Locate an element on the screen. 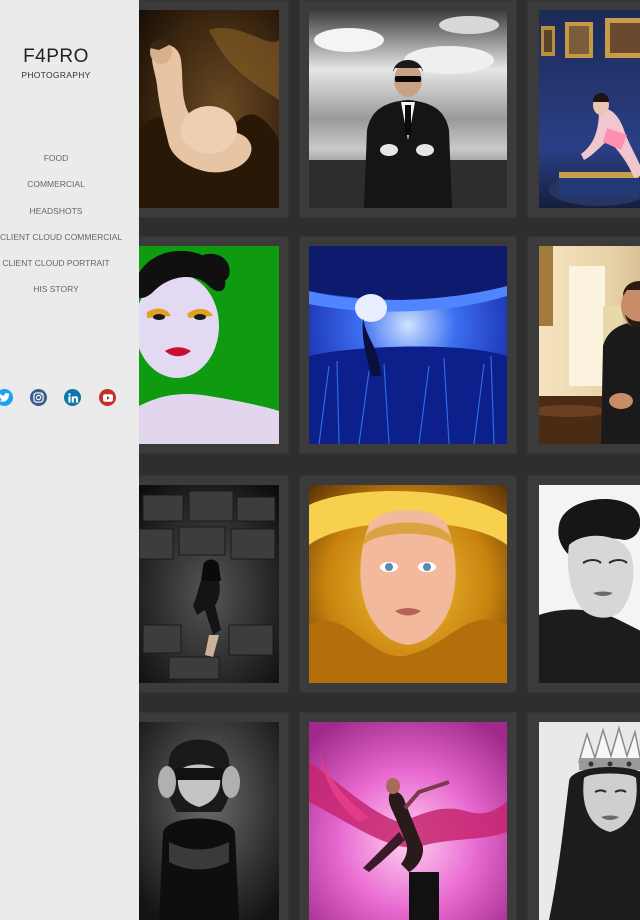 This screenshot has width=640, height=920. site-logo-subtitle: PHOTOGRAPHY is located at coordinates (56, 75).